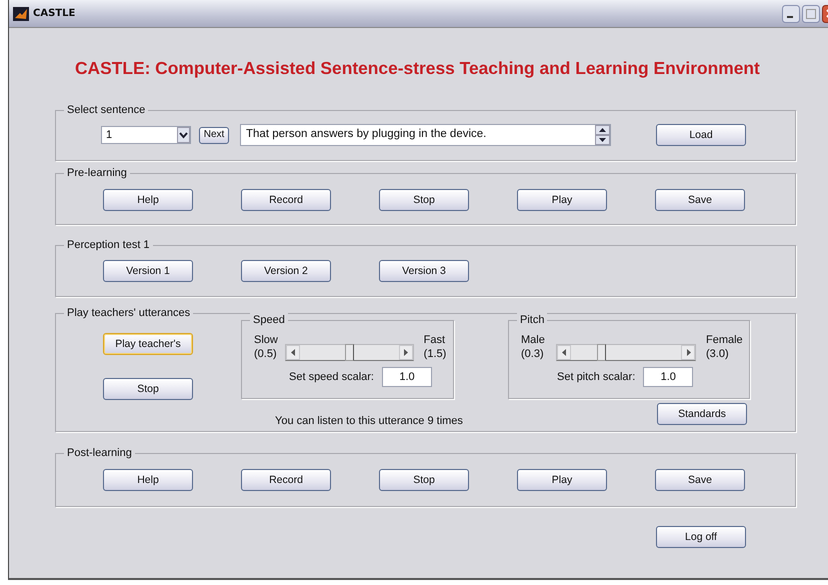 This screenshot has height=585, width=828. I want to click on stop-button: Stop, so click(148, 389).